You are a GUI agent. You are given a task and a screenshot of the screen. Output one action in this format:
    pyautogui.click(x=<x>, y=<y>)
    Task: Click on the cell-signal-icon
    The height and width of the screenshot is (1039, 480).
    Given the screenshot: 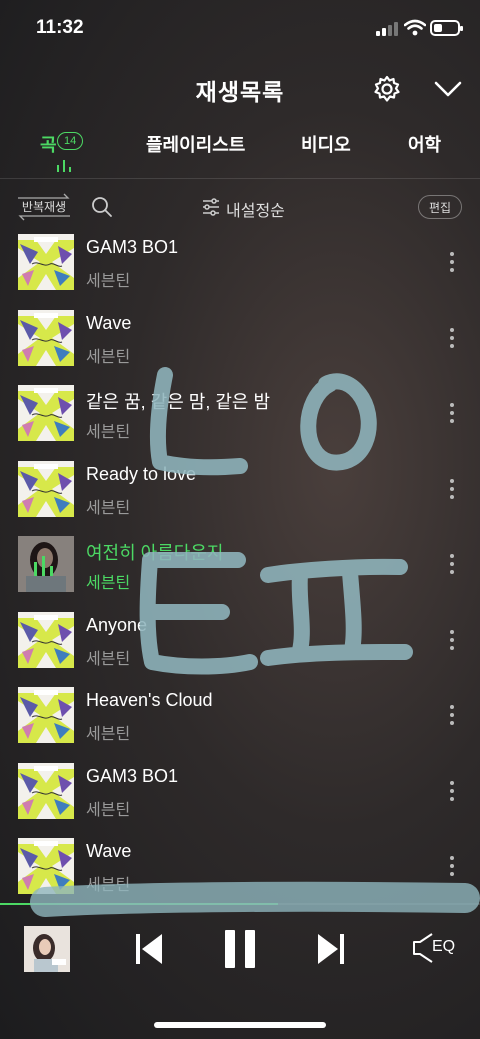 What is the action you would take?
    pyautogui.click(x=387, y=29)
    